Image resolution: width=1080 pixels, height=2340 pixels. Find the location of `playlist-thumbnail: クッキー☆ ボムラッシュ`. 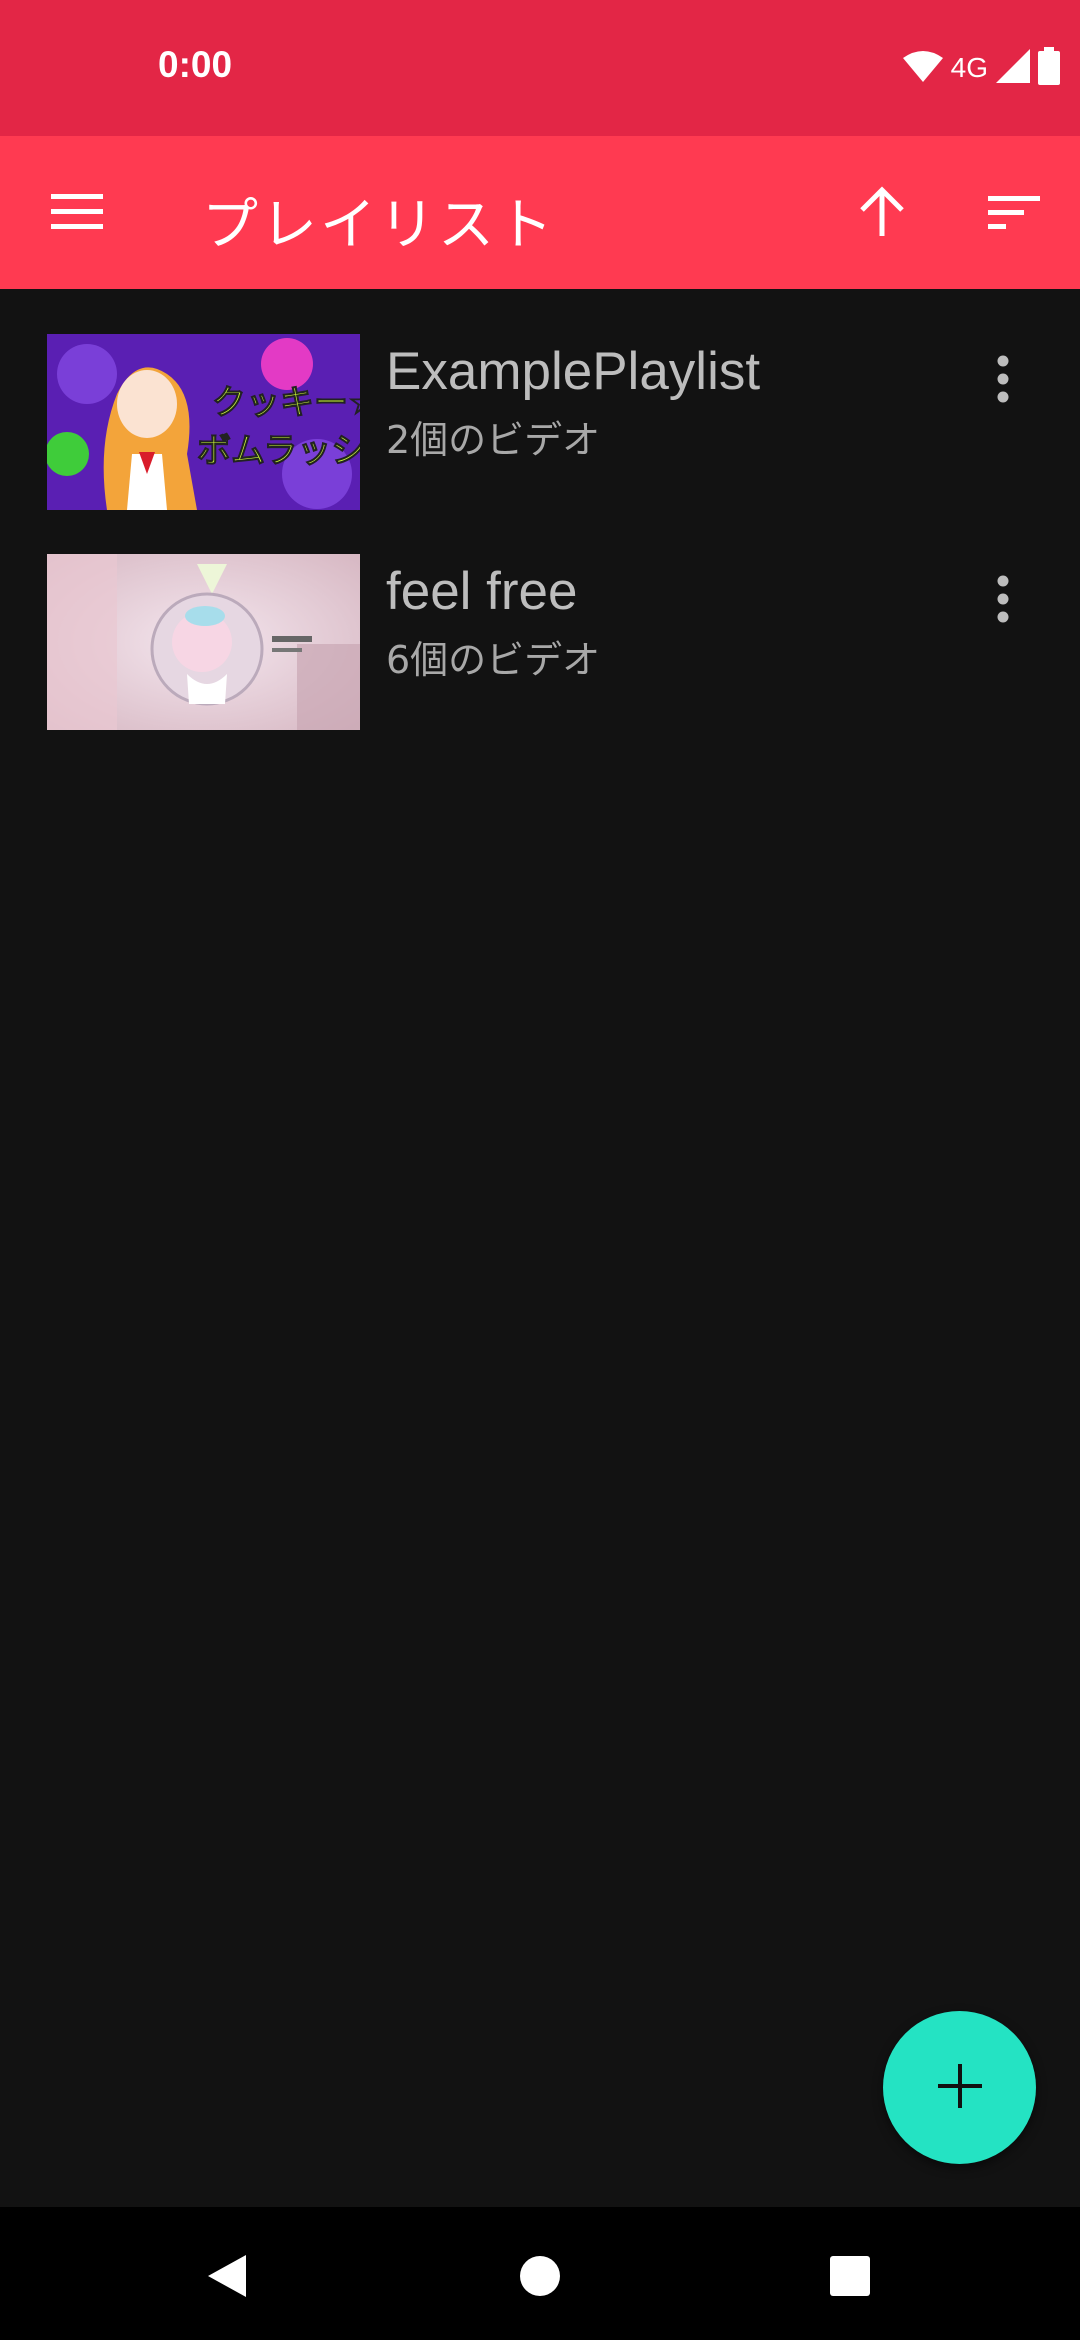

playlist-thumbnail: クッキー☆ ボムラッシュ is located at coordinates (203, 422).